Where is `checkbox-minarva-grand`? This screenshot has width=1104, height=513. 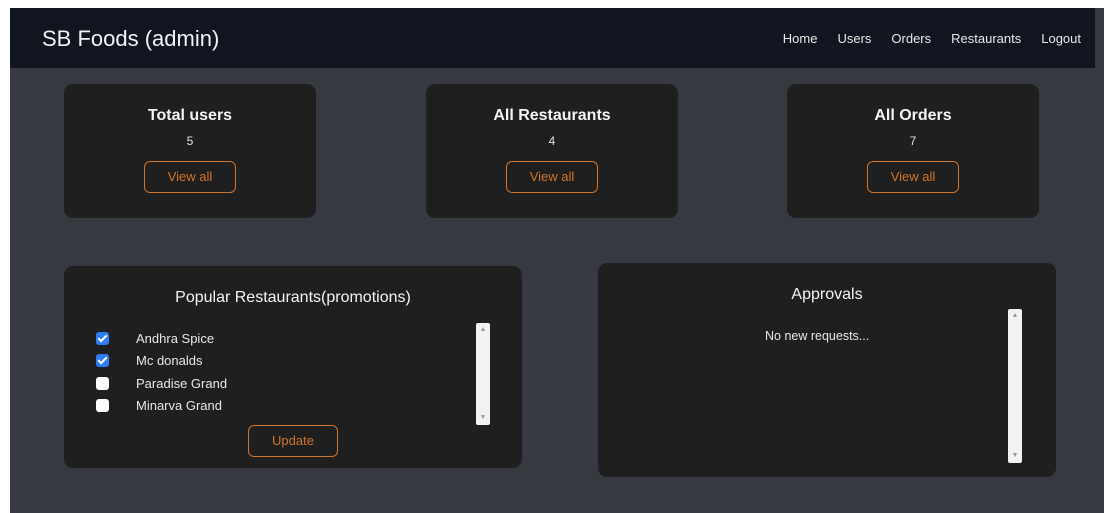 checkbox-minarva-grand is located at coordinates (102, 406).